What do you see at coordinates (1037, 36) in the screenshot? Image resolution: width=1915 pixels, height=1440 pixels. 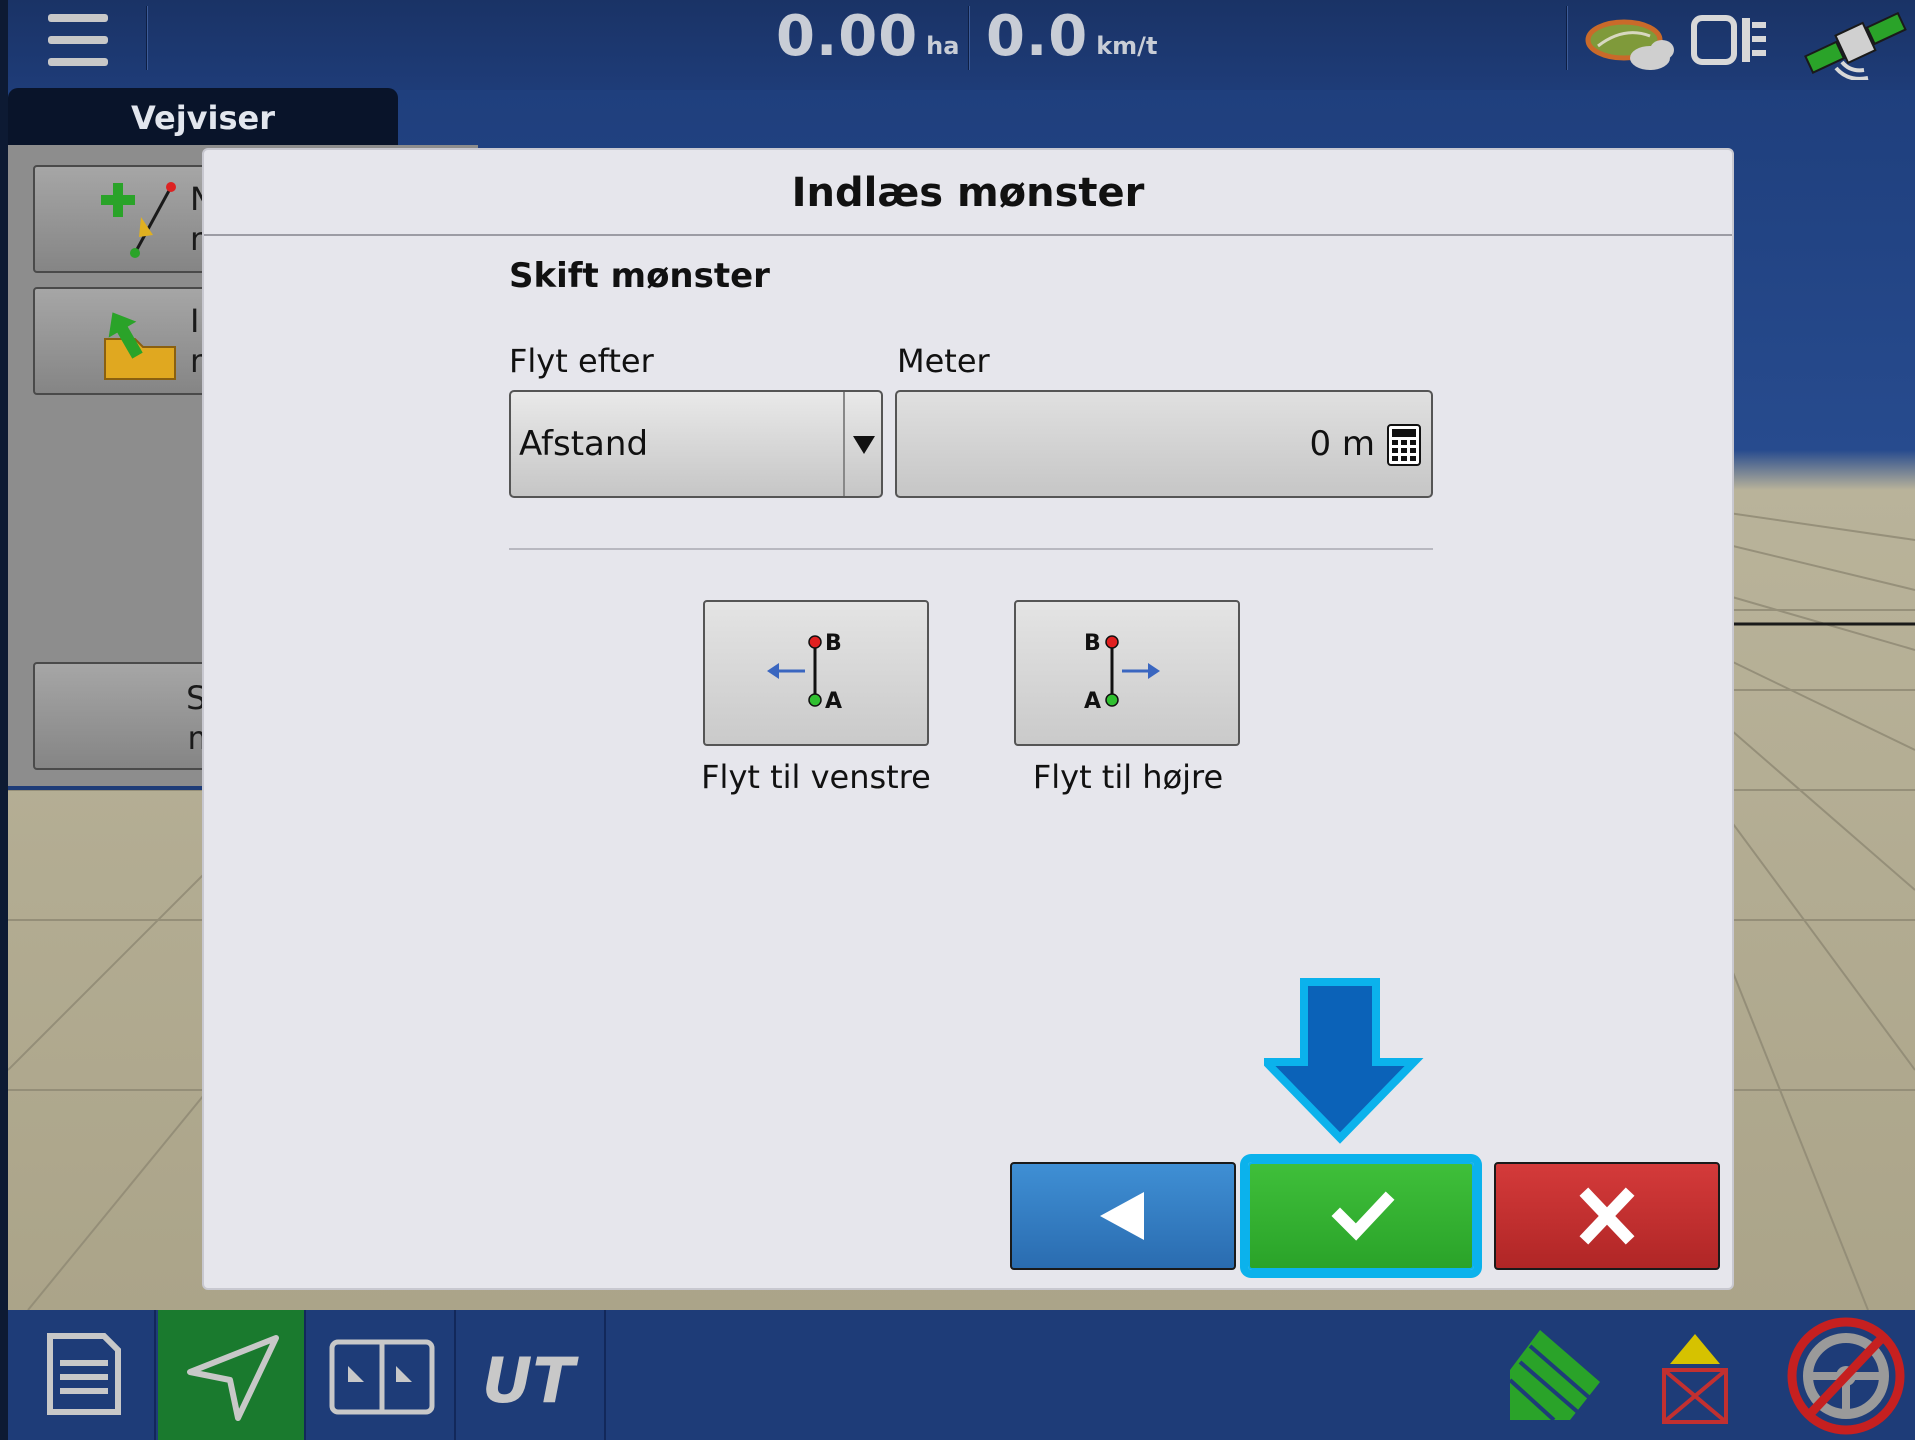 I see `speed-value: 0.0` at bounding box center [1037, 36].